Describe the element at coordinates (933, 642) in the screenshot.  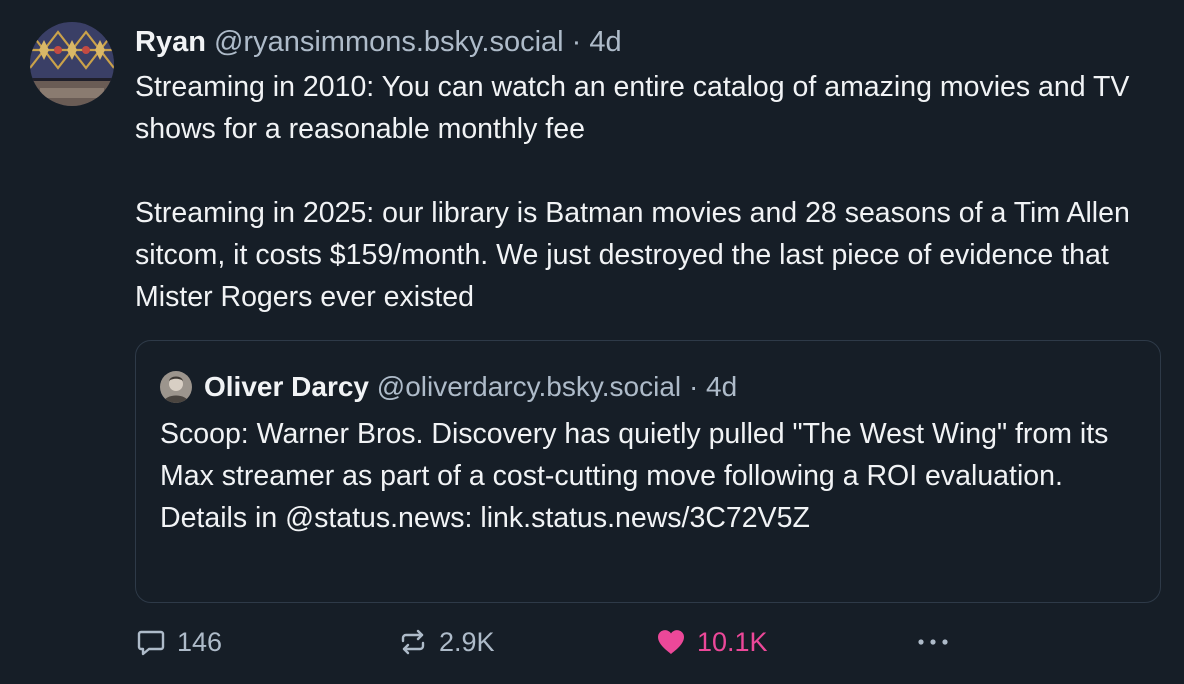
I see `ellipsis-icon` at that location.